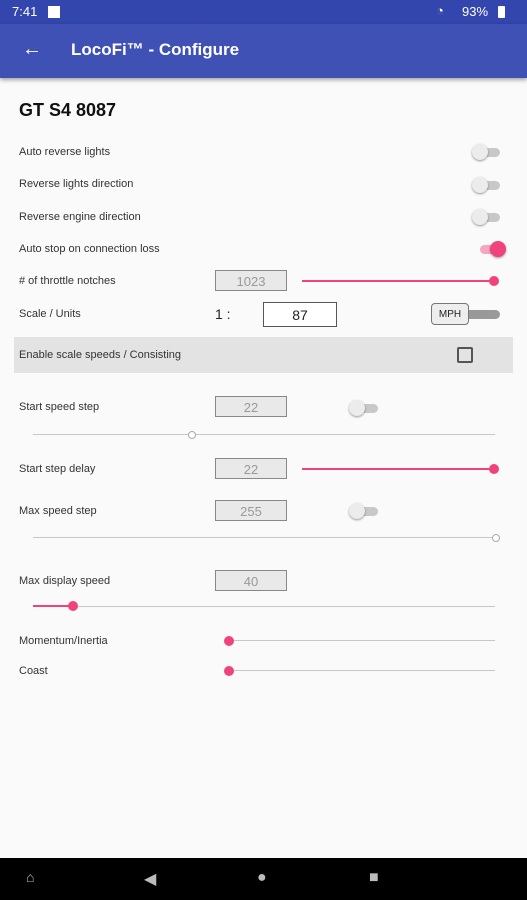  Describe the element at coordinates (155, 49) in the screenshot. I see `page-title: LocoFi™ - Configure` at that location.